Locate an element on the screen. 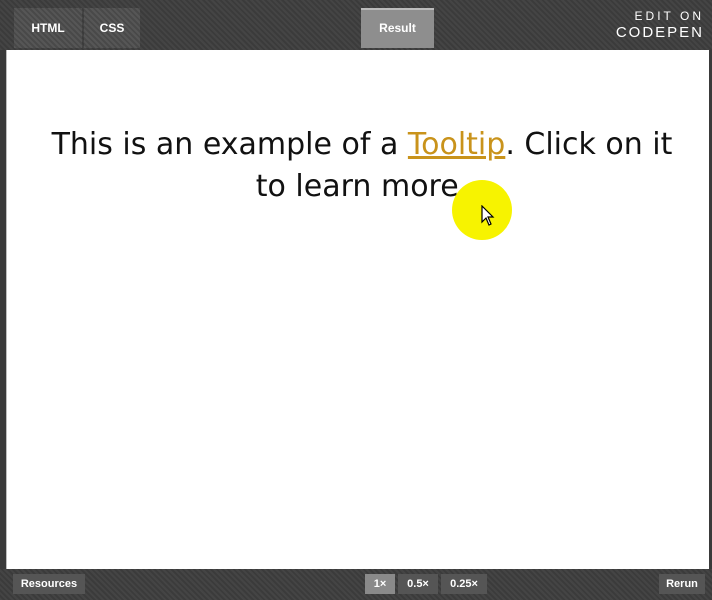 The image size is (712, 600). zoom-0.5x-button: 0.5× is located at coordinates (418, 584).